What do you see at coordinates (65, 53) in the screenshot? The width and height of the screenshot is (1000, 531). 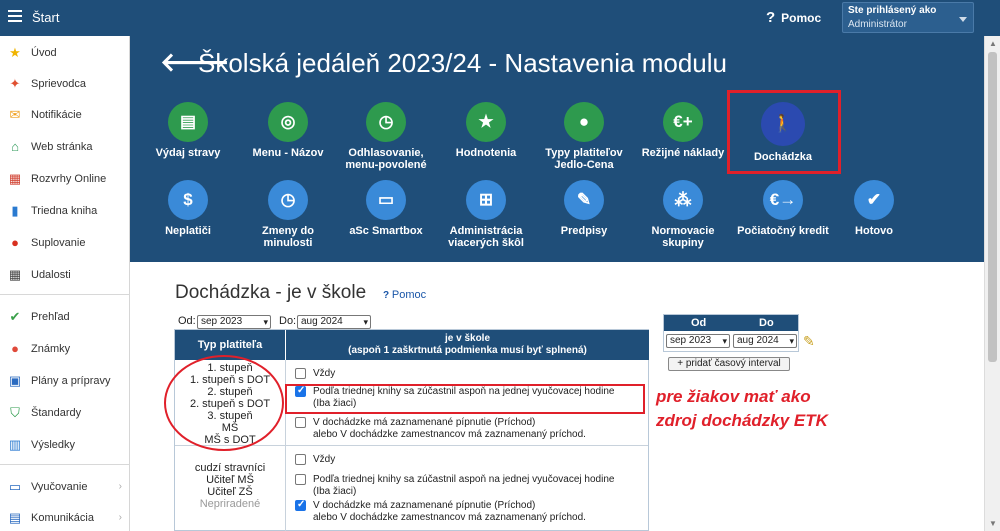 I see `sidebar-item: ★ Úvod` at bounding box center [65, 53].